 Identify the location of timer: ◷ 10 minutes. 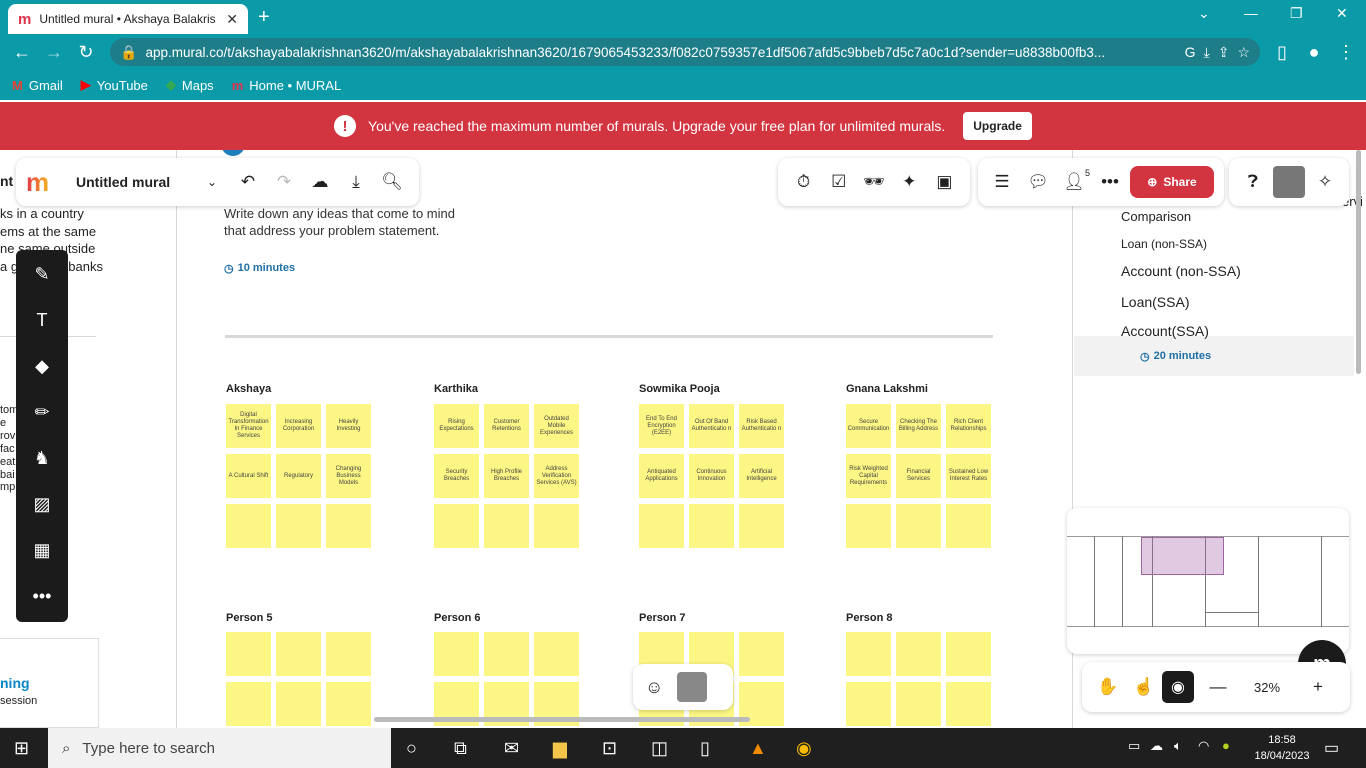
(259, 268).